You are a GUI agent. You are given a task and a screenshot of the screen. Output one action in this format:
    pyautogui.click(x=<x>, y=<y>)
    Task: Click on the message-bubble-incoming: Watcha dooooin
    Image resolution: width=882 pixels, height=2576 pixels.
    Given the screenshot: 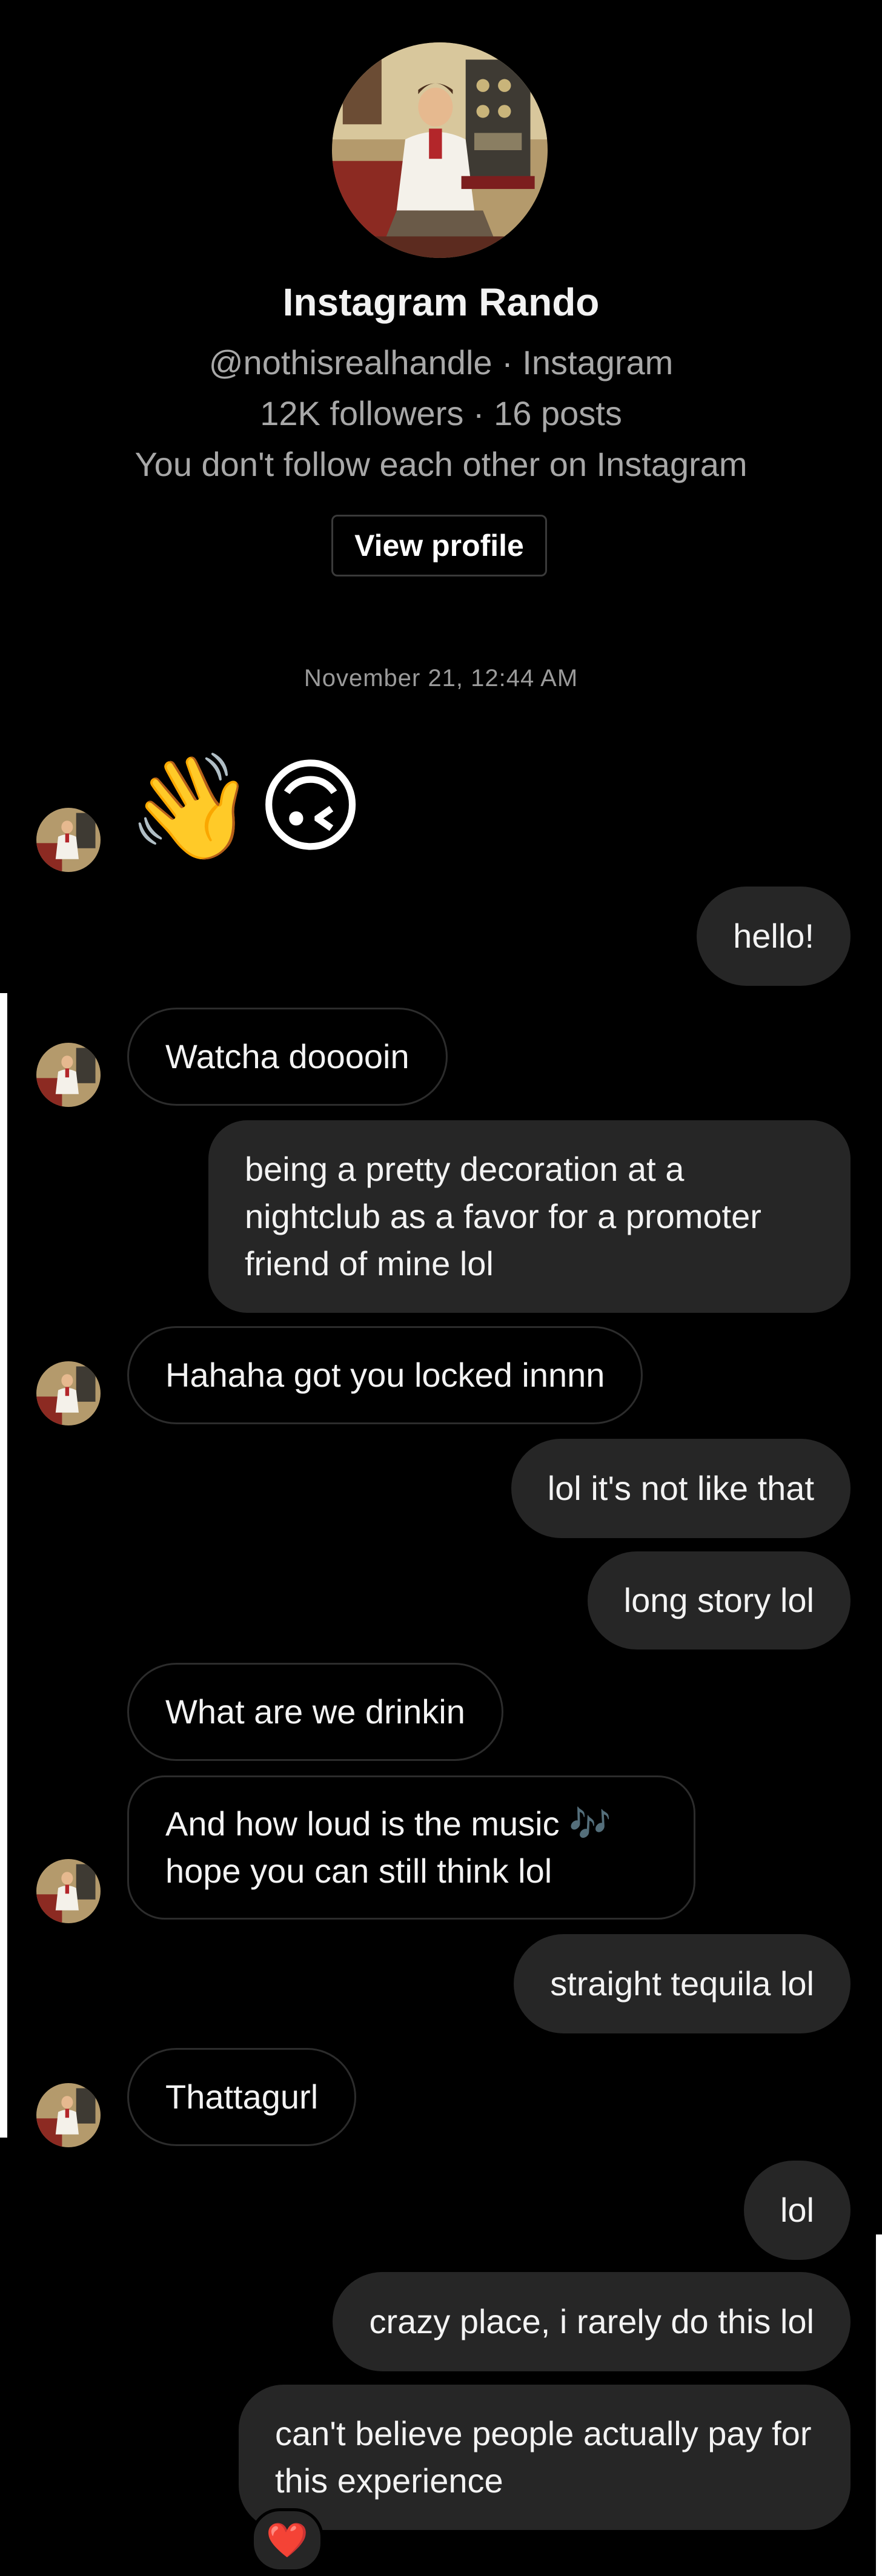 What is the action you would take?
    pyautogui.click(x=287, y=1057)
    